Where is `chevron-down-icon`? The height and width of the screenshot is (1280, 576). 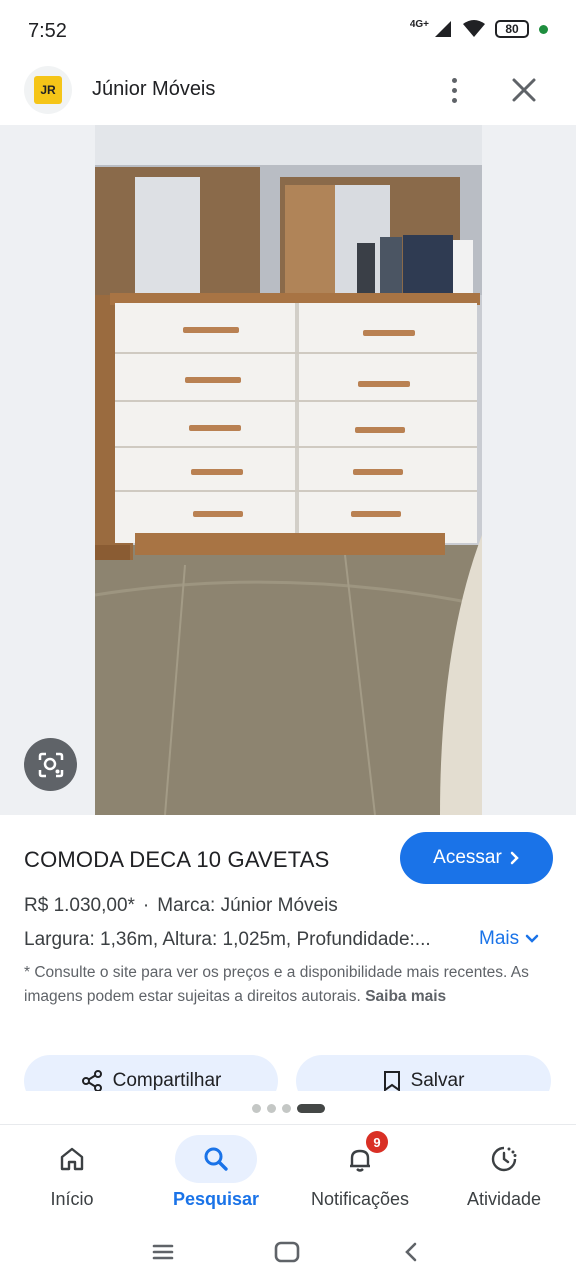
chevron-down-icon is located at coordinates (532, 938).